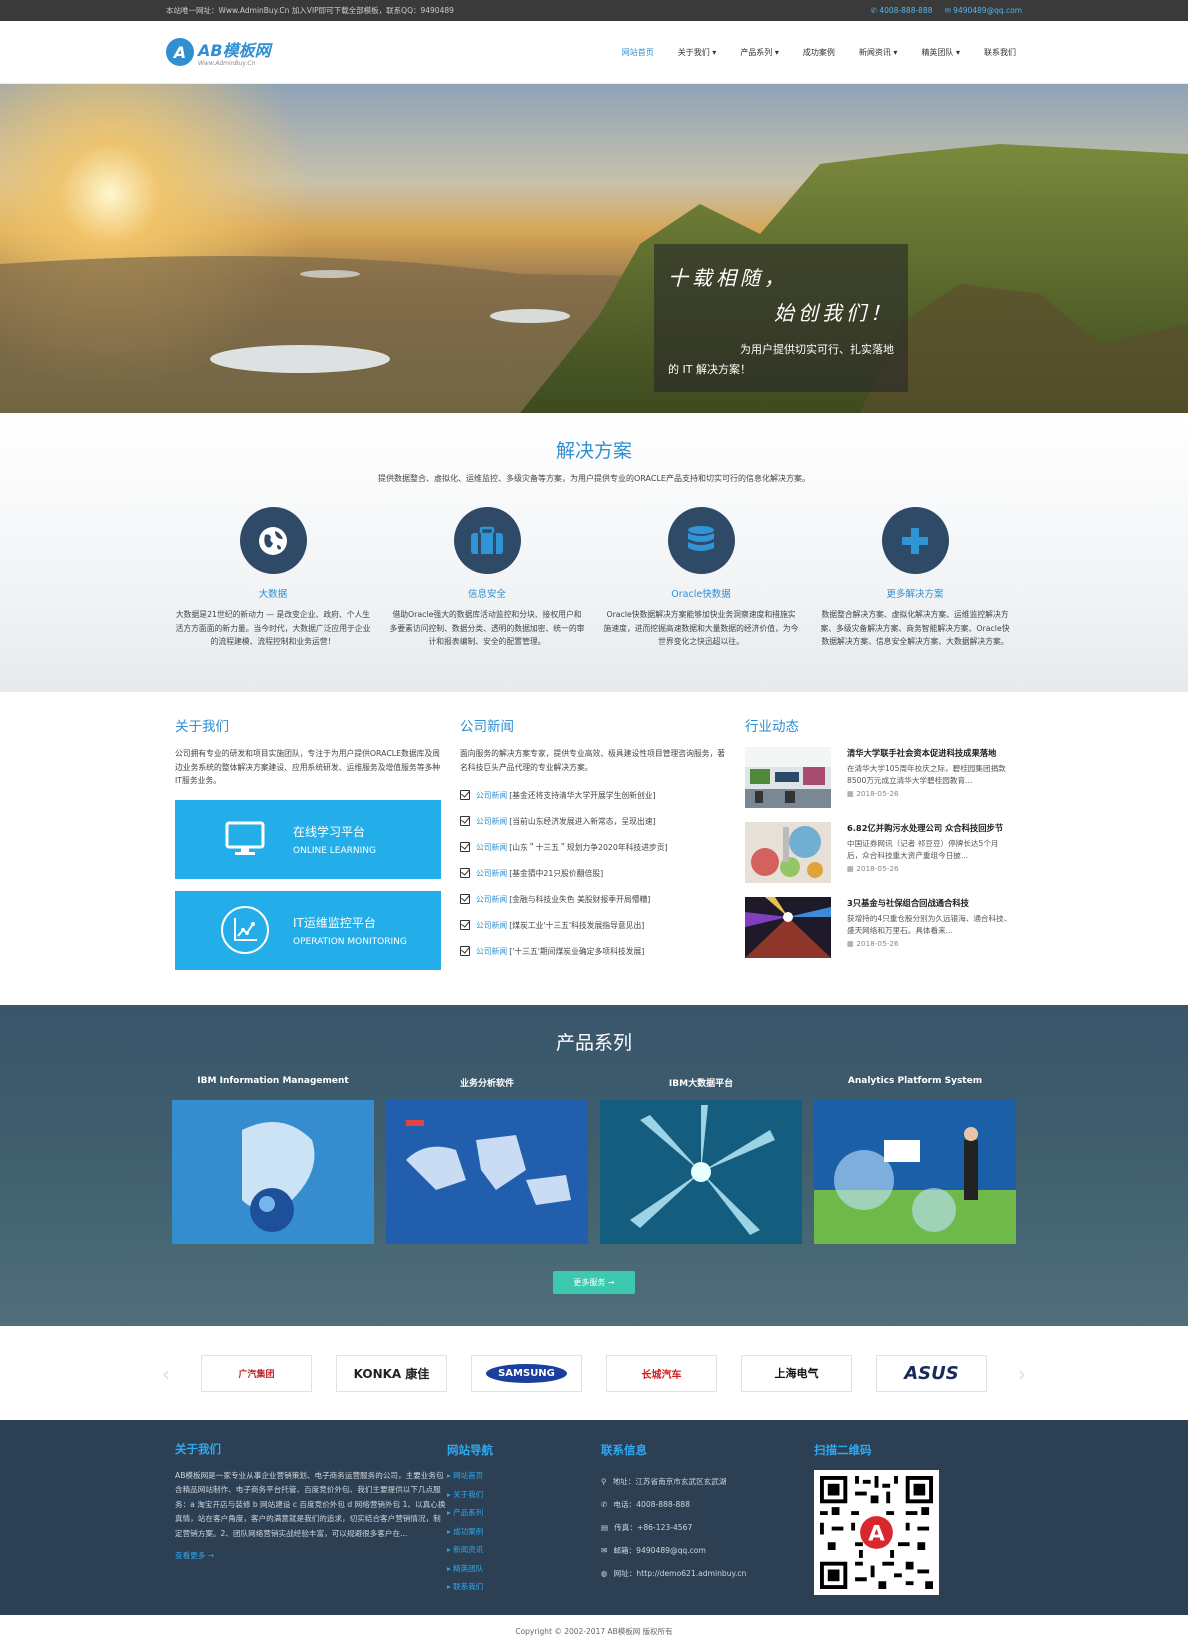  I want to click on partner-logo: 广汽集团, so click(256, 1373).